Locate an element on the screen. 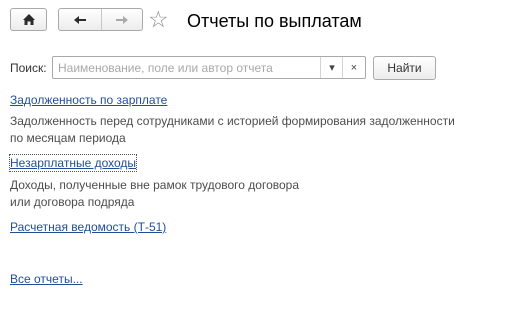 The width and height of the screenshot is (518, 310). find-button: Найти is located at coordinates (404, 68).